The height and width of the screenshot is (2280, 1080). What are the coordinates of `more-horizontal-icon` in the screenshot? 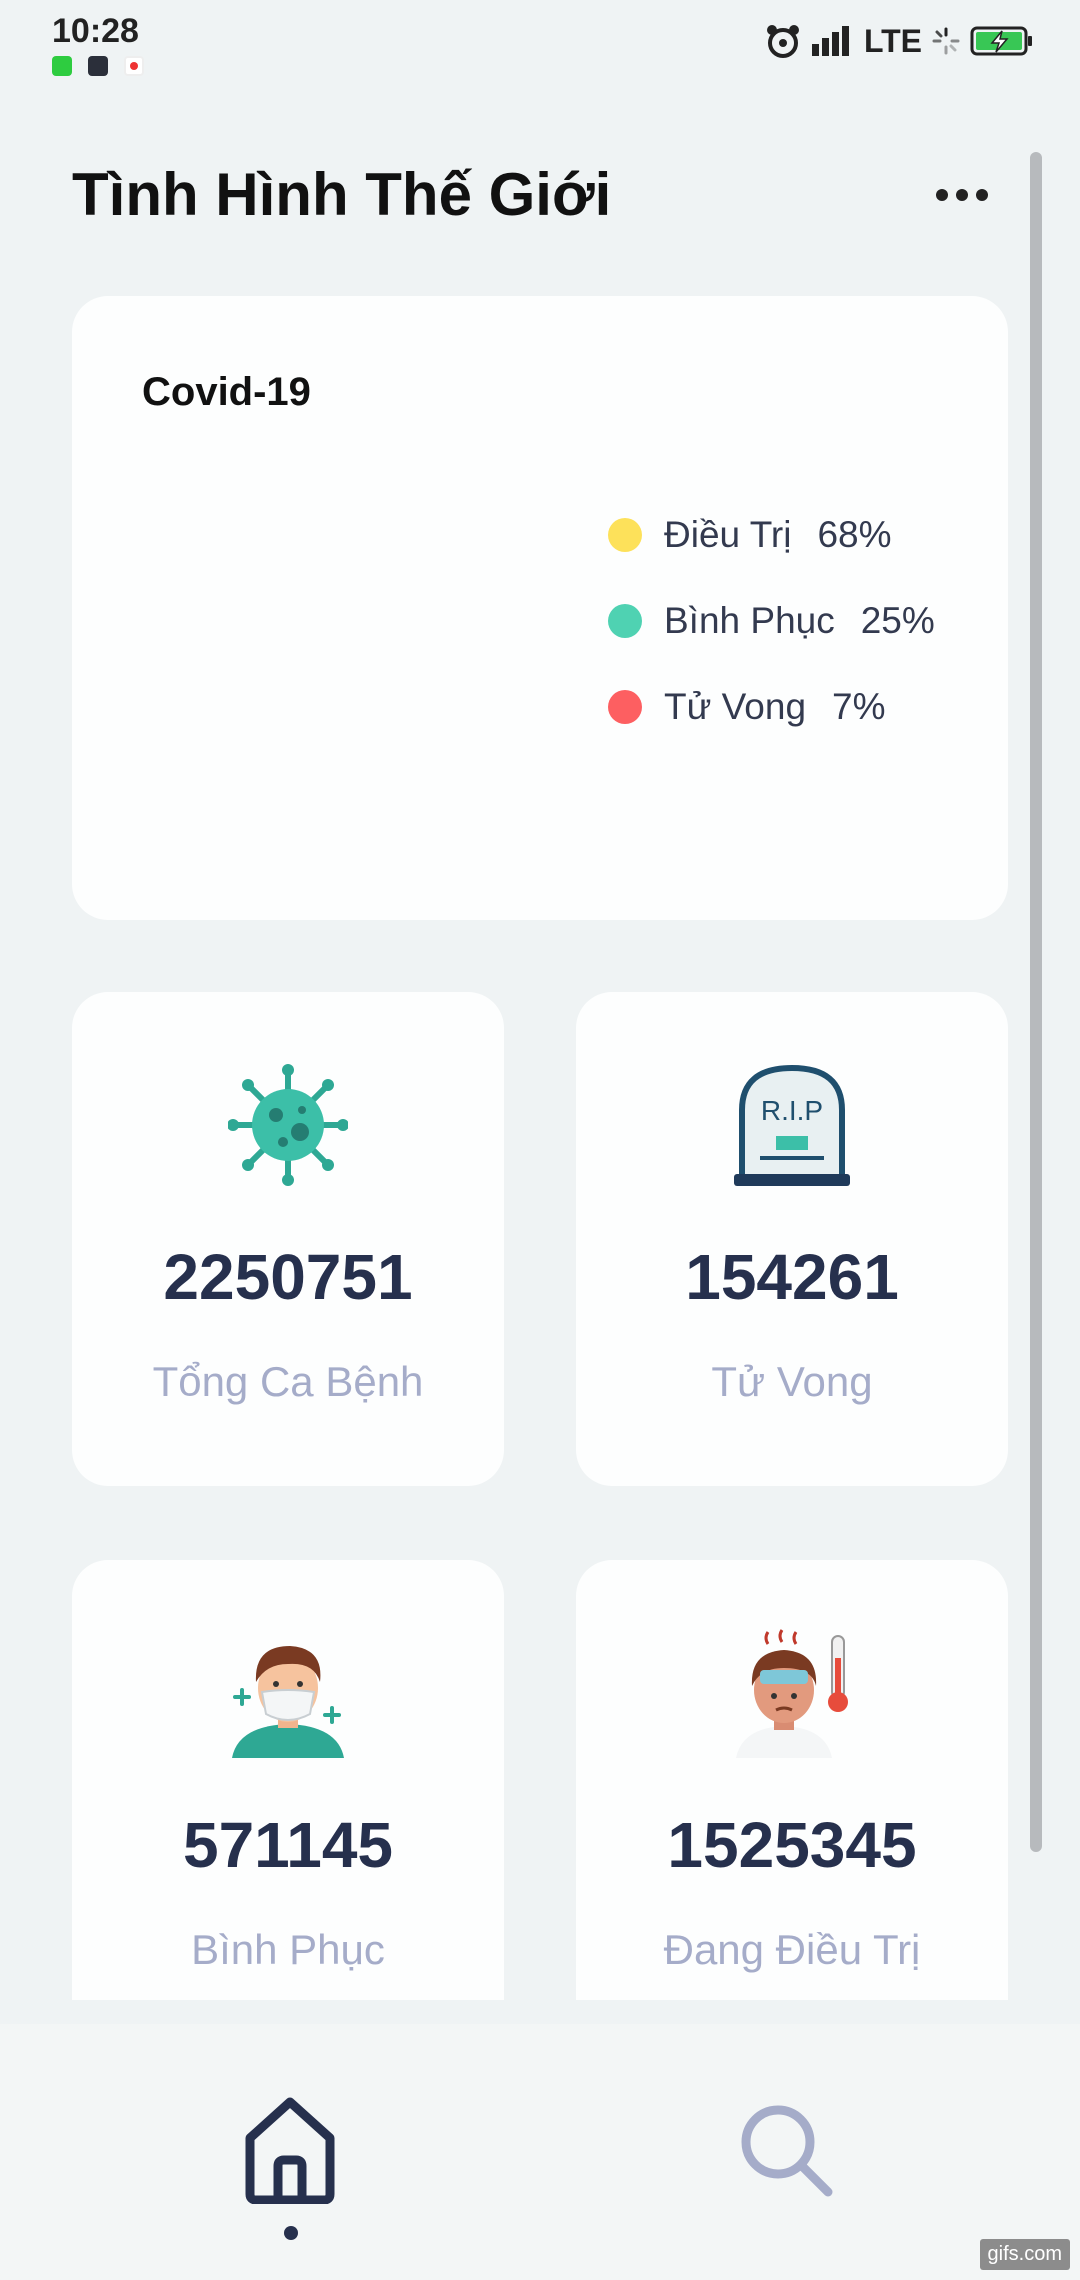 It's located at (942, 195).